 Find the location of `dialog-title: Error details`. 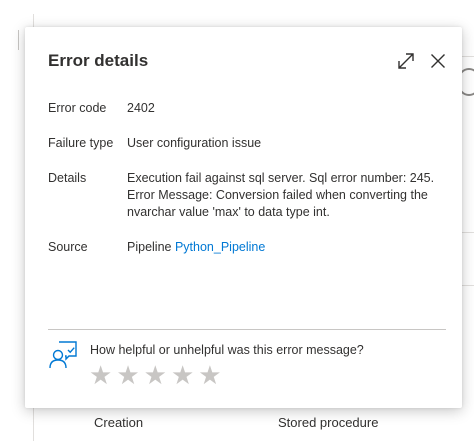

dialog-title: Error details is located at coordinates (98, 60).